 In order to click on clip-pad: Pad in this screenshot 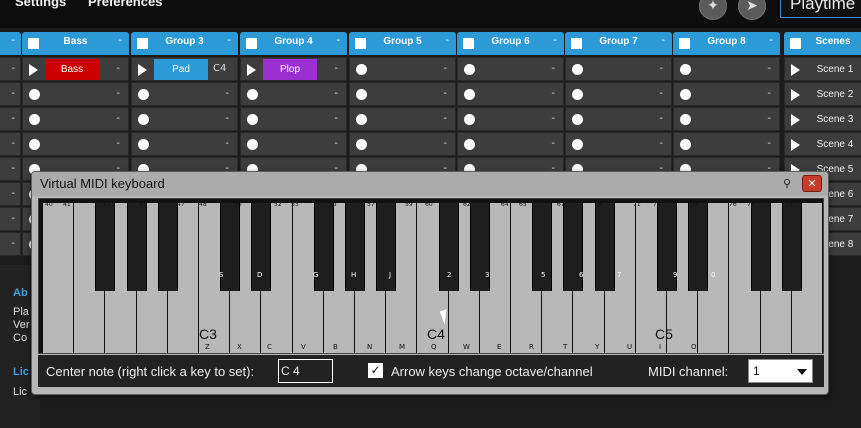, I will do `click(181, 69)`.